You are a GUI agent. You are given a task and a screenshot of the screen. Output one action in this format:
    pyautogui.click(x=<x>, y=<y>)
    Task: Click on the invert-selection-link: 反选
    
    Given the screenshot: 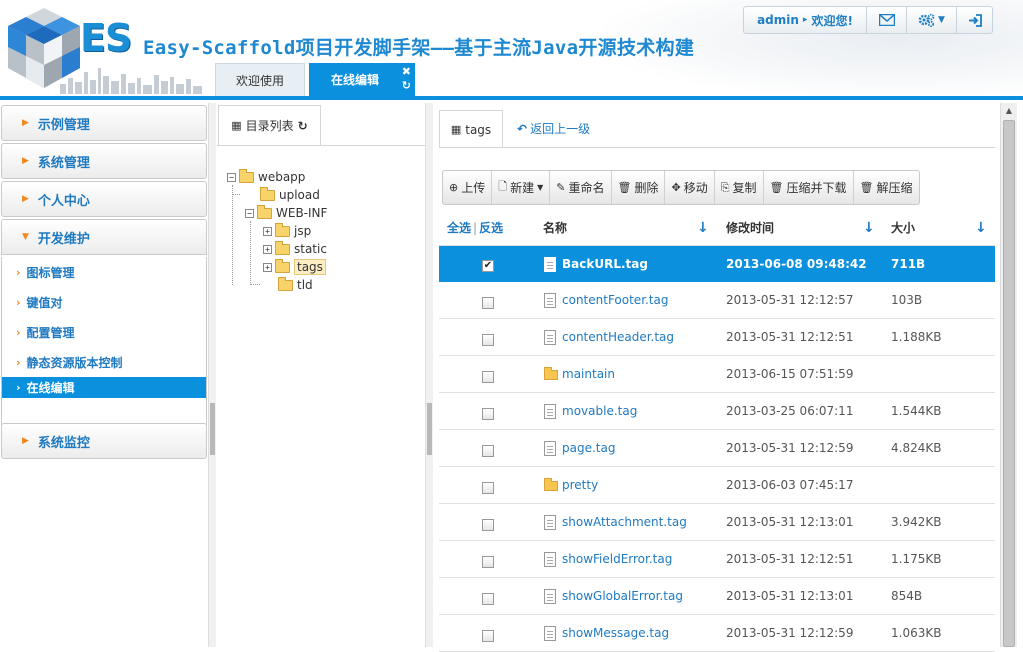 What is the action you would take?
    pyautogui.click(x=491, y=228)
    